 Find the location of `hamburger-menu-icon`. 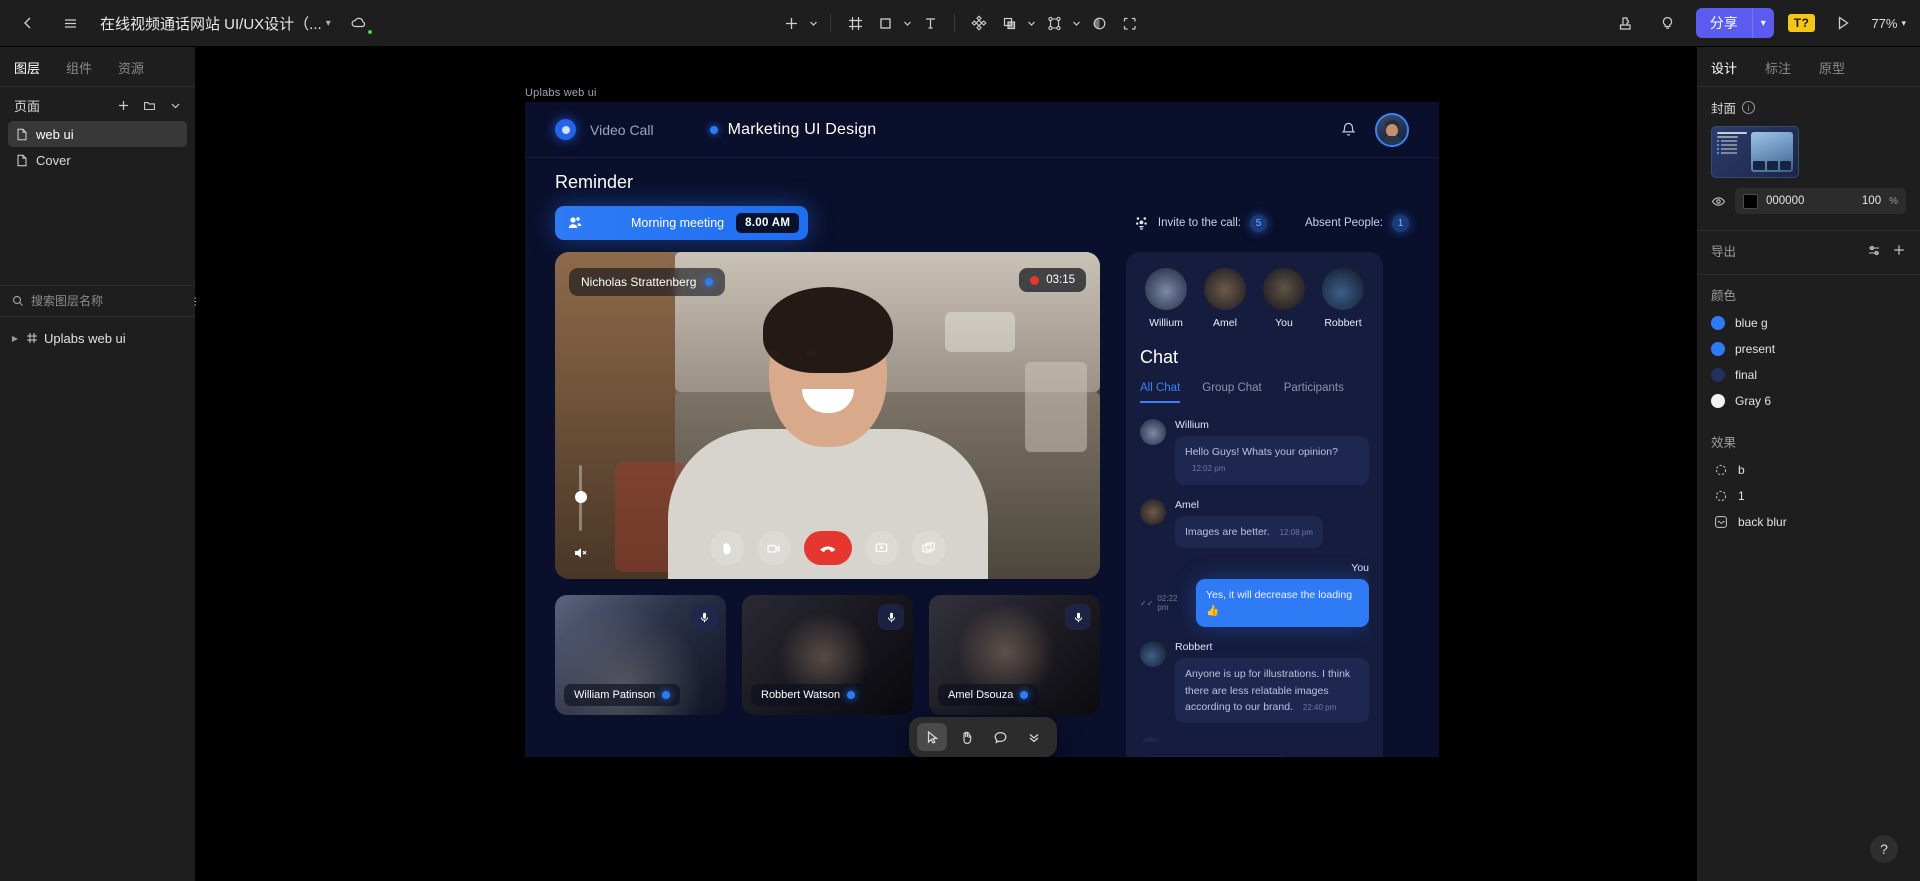

hamburger-menu-icon is located at coordinates (70, 23).